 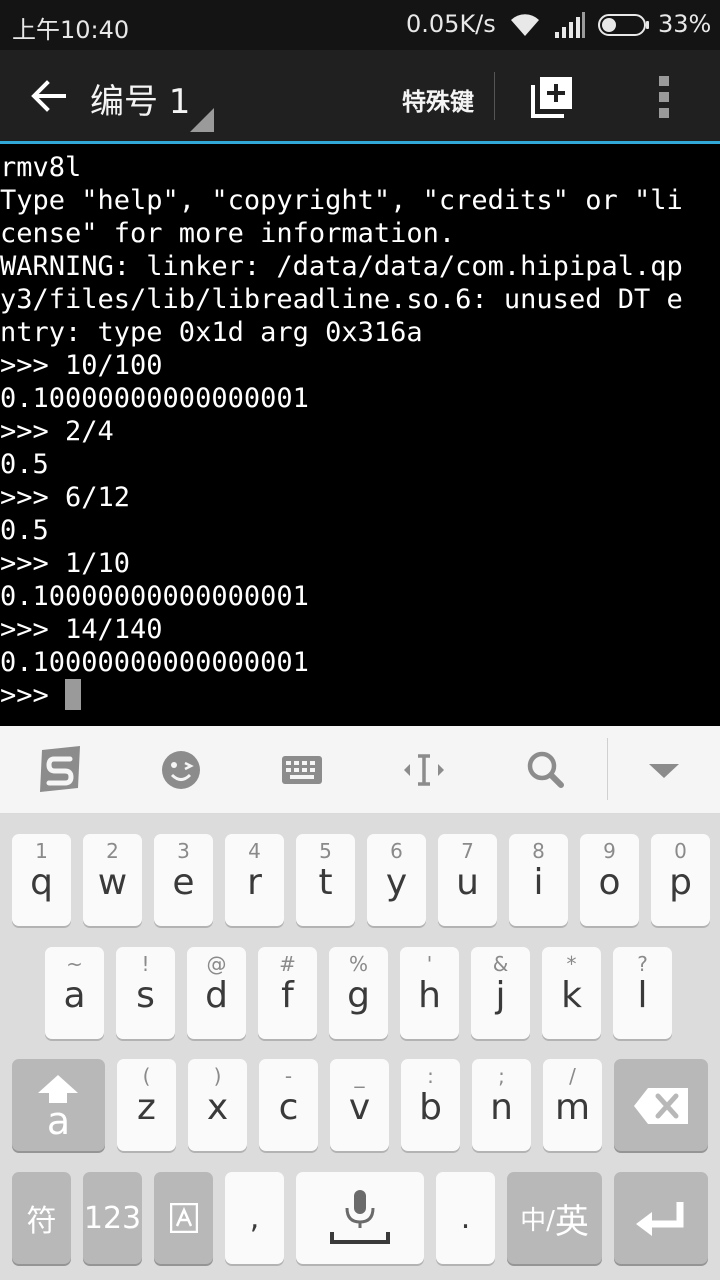 I want to click on key-k: * k, so click(x=571, y=993).